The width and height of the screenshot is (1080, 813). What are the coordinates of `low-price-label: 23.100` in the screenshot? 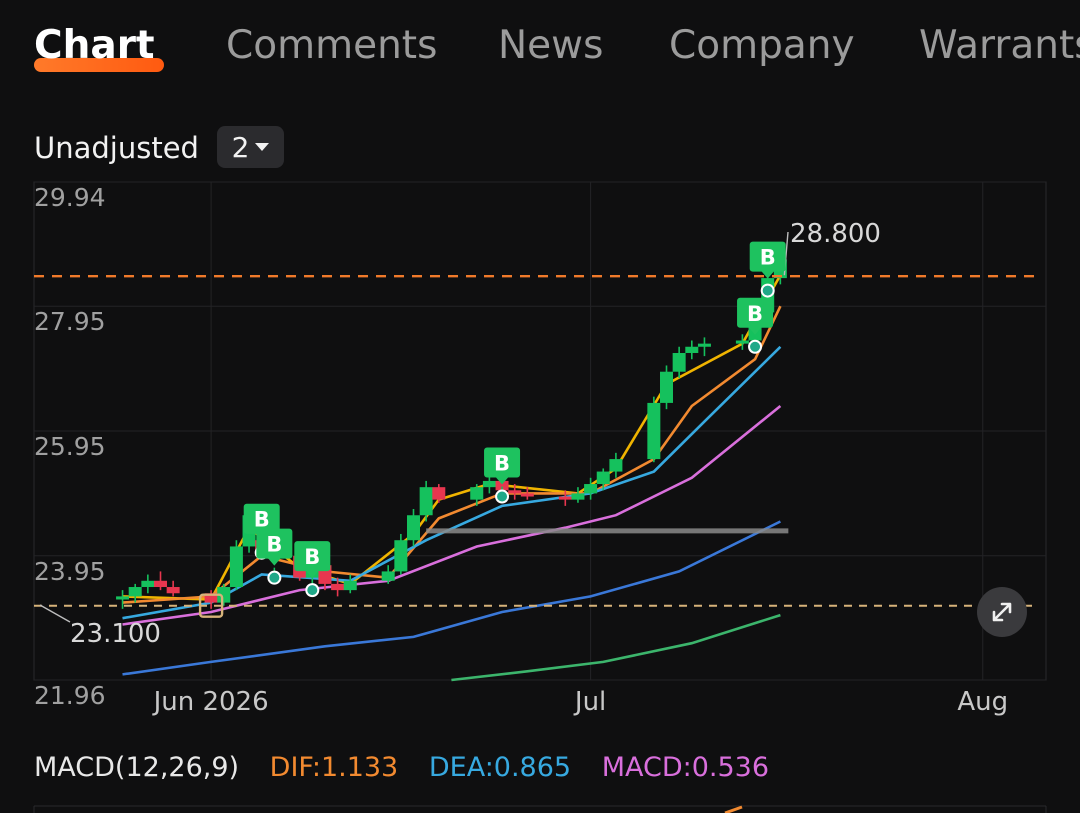 It's located at (115, 634).